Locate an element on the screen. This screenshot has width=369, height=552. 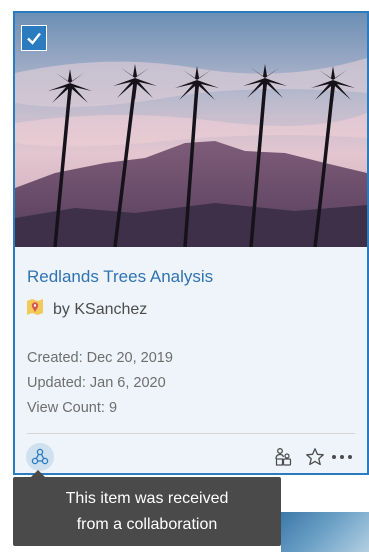
star-icon is located at coordinates (315, 457).